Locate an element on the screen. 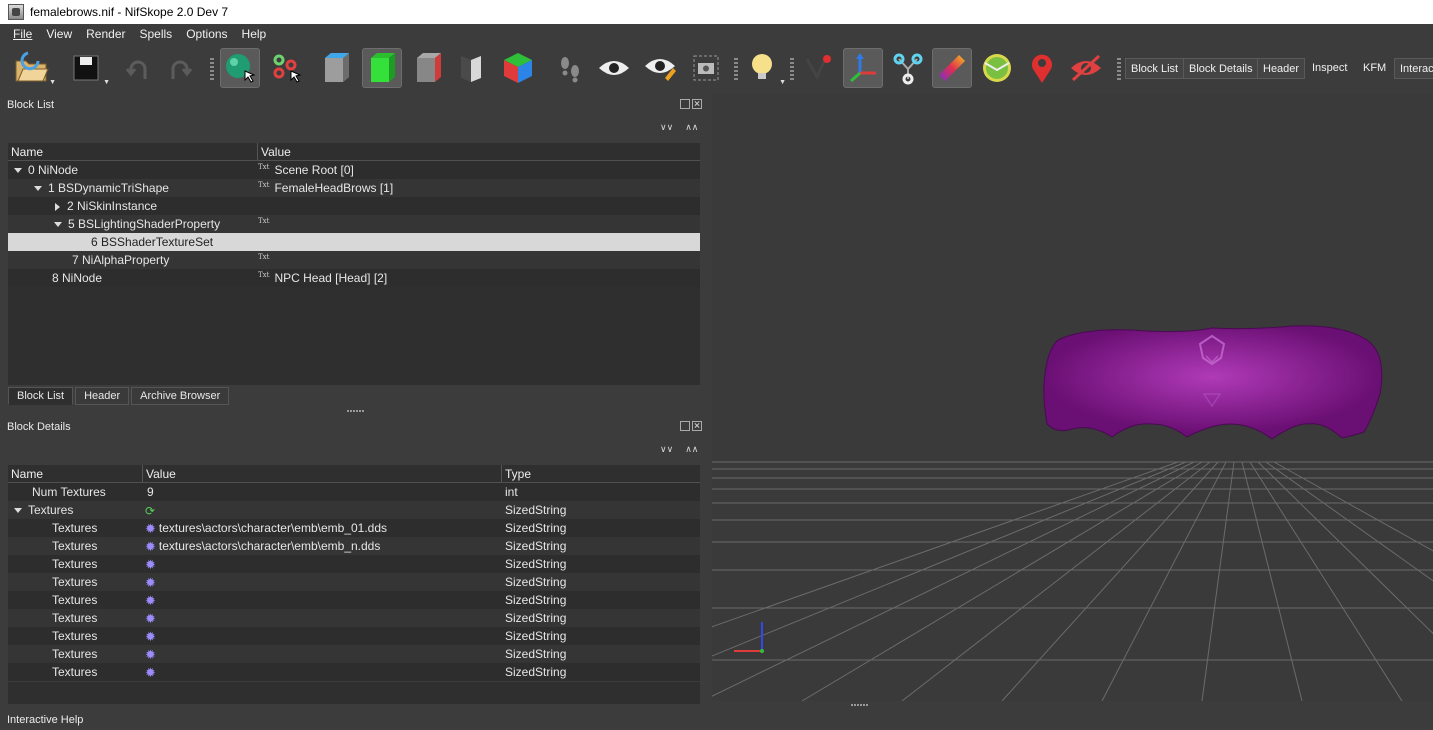 Image resolution: width=1433 pixels, height=730 pixels. marker-icon is located at coordinates (1042, 68).